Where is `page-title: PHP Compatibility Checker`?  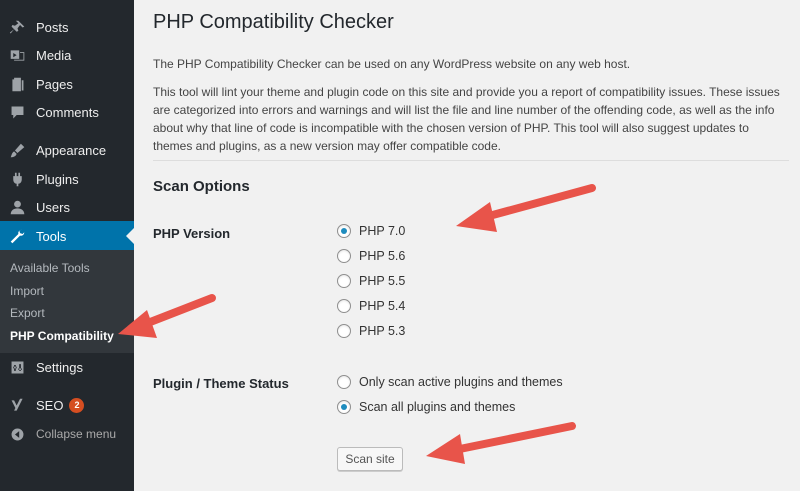 page-title: PHP Compatibility Checker is located at coordinates (273, 22).